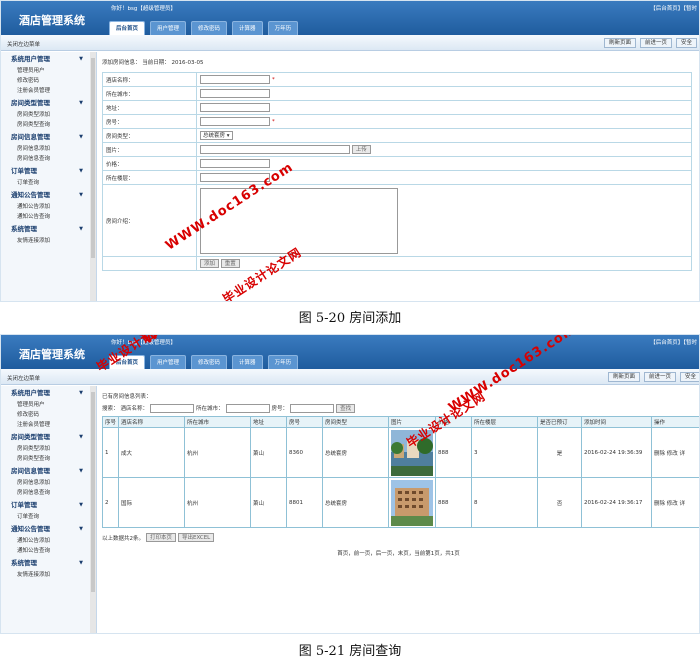  I want to click on cell-time: 2016-02-24 19:36:39, so click(616, 452).